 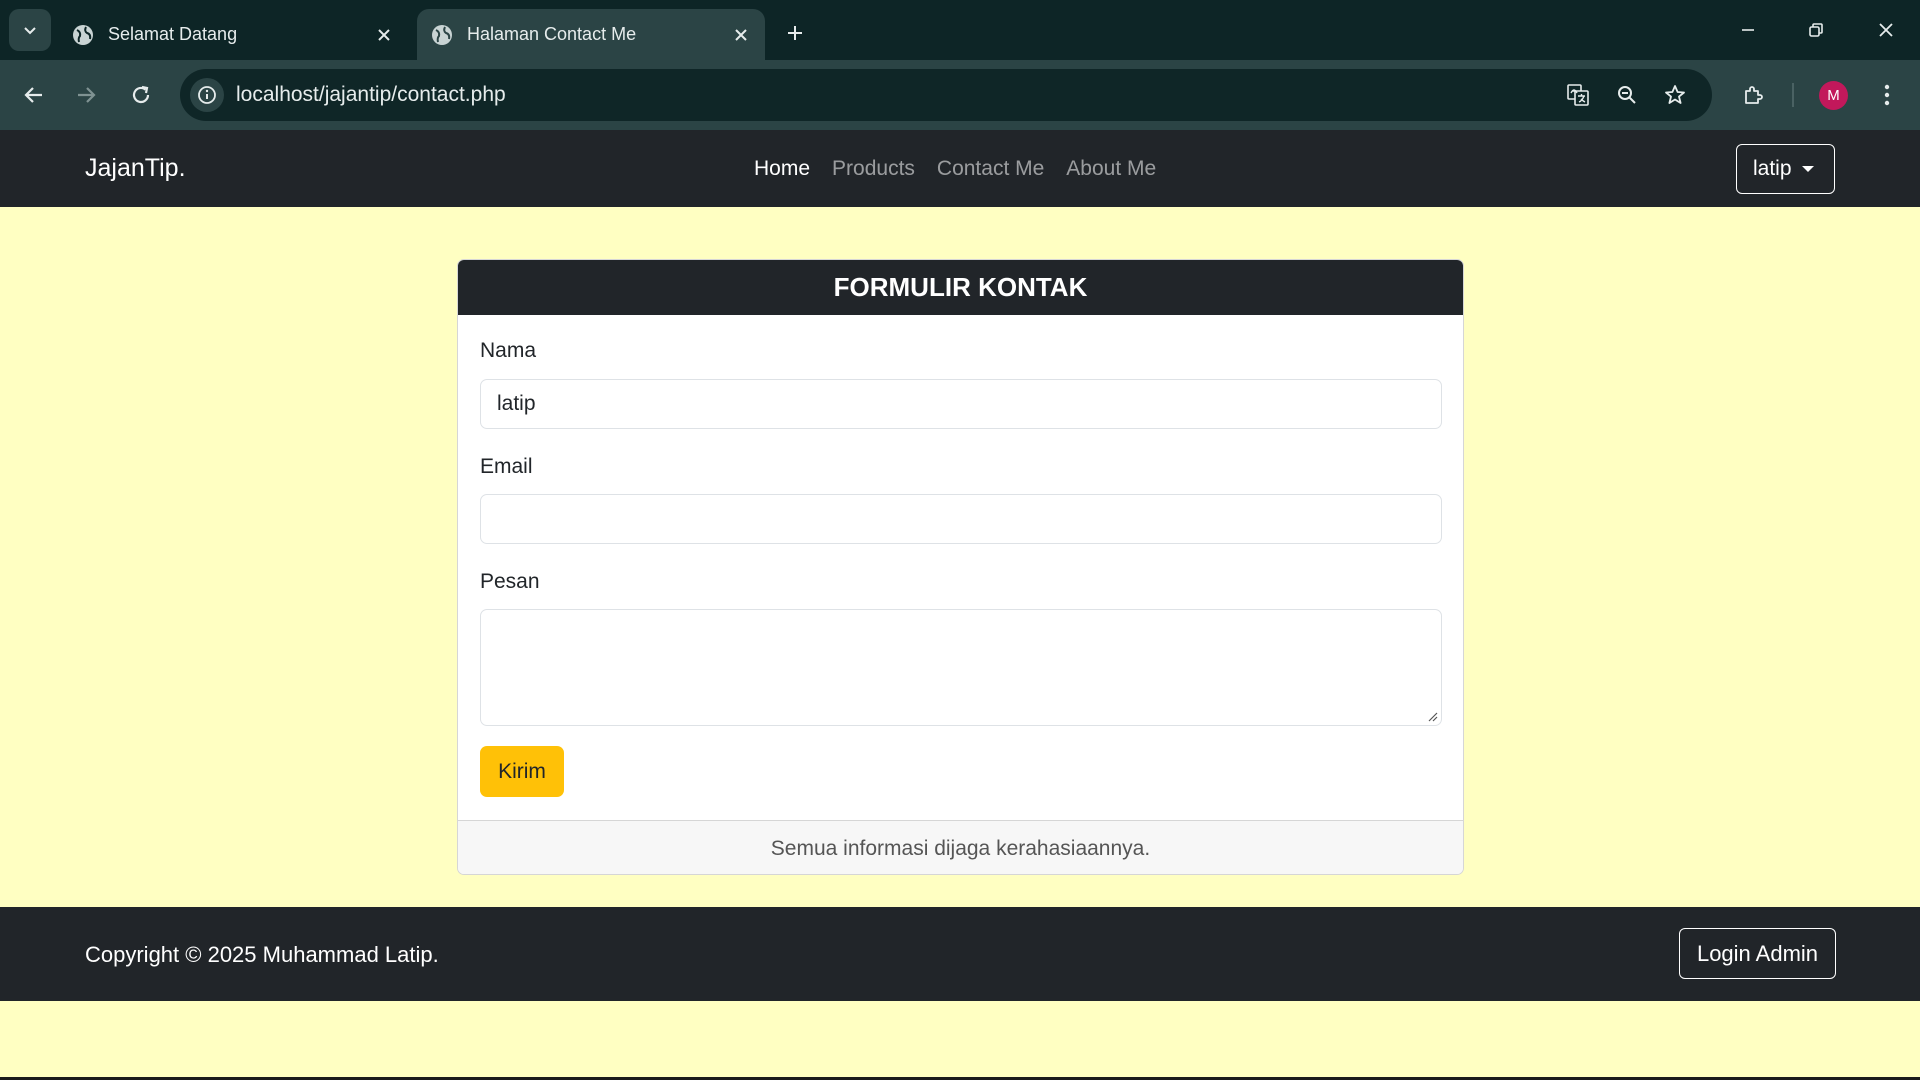 I want to click on plus-icon, so click(x=795, y=33).